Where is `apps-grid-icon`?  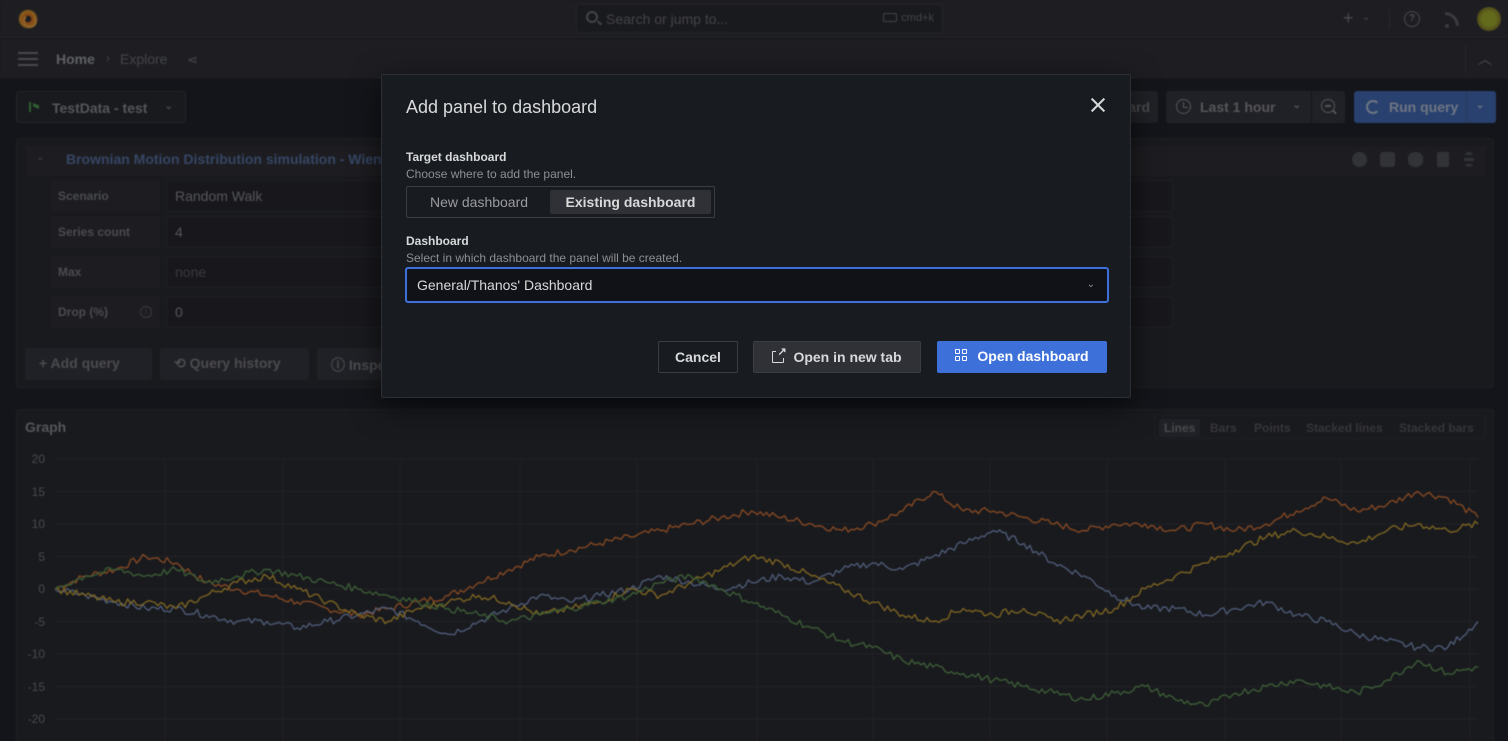 apps-grid-icon is located at coordinates (961, 355).